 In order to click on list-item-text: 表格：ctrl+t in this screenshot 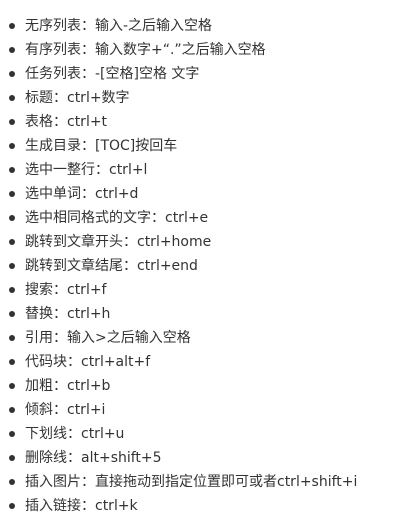, I will do `click(66, 122)`.